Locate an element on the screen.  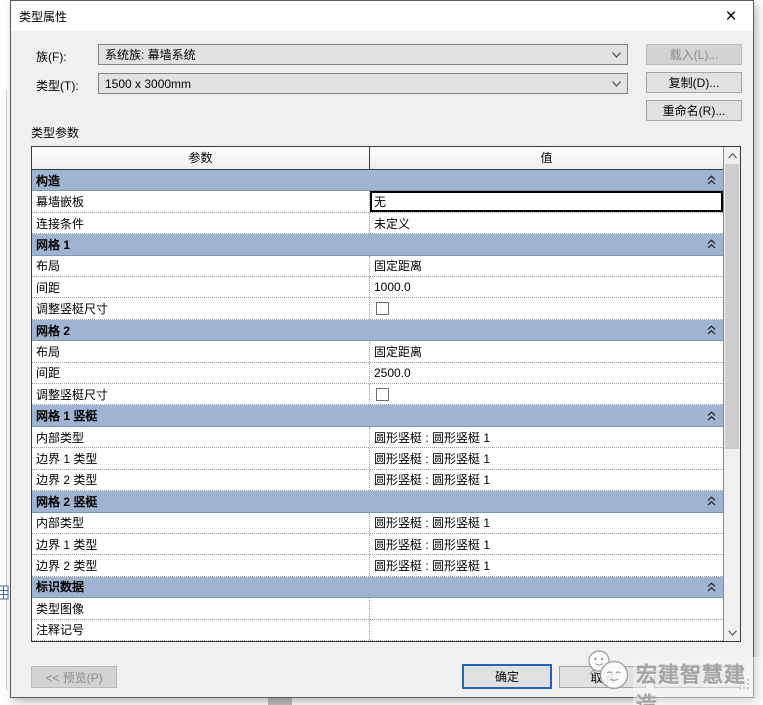
param-value-cell: 无 is located at coordinates (546, 201).